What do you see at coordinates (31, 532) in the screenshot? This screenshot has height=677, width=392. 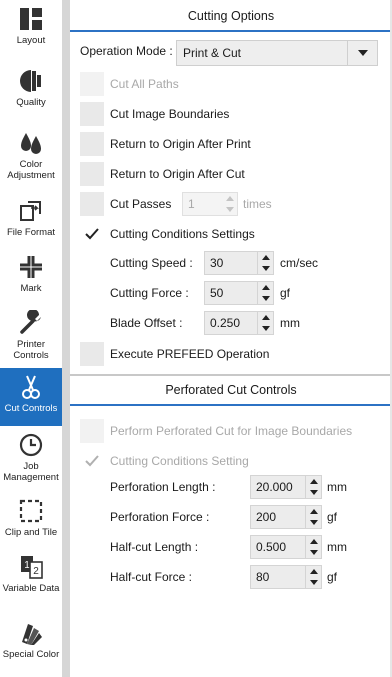 I see `sidebar-item-label: Clip and Tile` at bounding box center [31, 532].